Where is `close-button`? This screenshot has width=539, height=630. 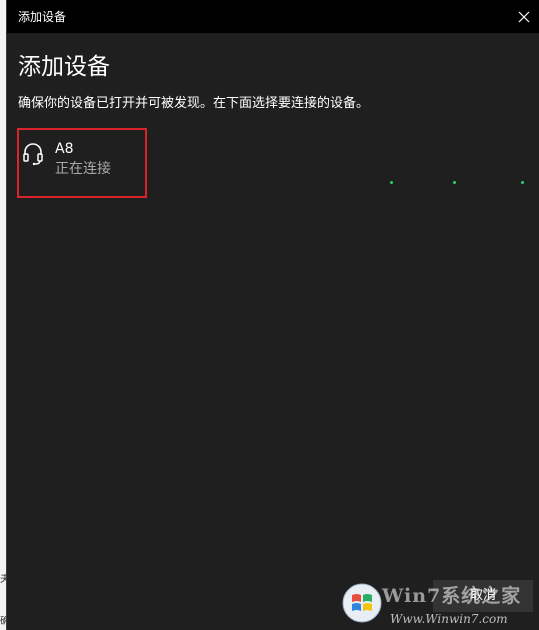
close-button is located at coordinates (523, 16).